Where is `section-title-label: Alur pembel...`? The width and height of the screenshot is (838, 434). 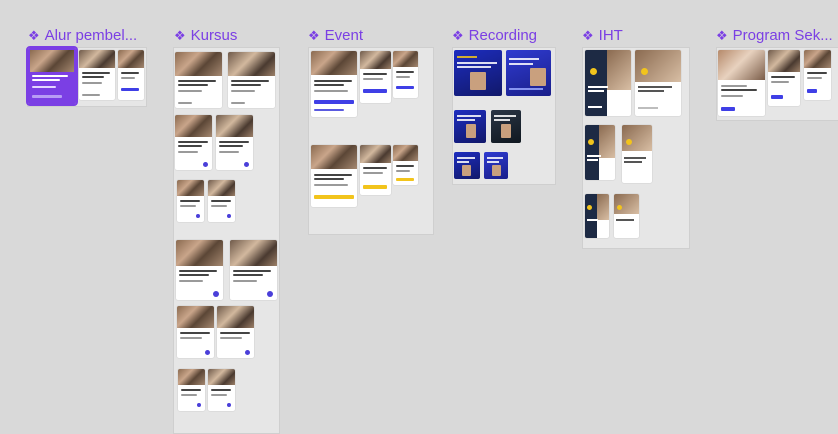
section-title-label: Alur pembel... is located at coordinates (91, 35).